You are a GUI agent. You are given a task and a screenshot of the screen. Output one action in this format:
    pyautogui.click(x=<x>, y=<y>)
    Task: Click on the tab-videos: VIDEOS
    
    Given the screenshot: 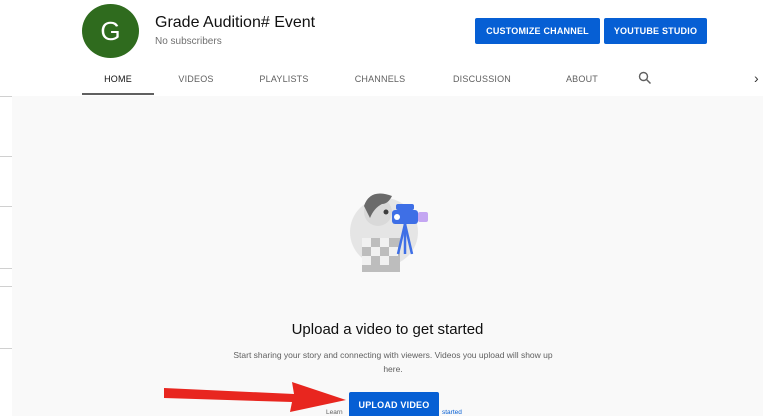 What is the action you would take?
    pyautogui.click(x=196, y=79)
    